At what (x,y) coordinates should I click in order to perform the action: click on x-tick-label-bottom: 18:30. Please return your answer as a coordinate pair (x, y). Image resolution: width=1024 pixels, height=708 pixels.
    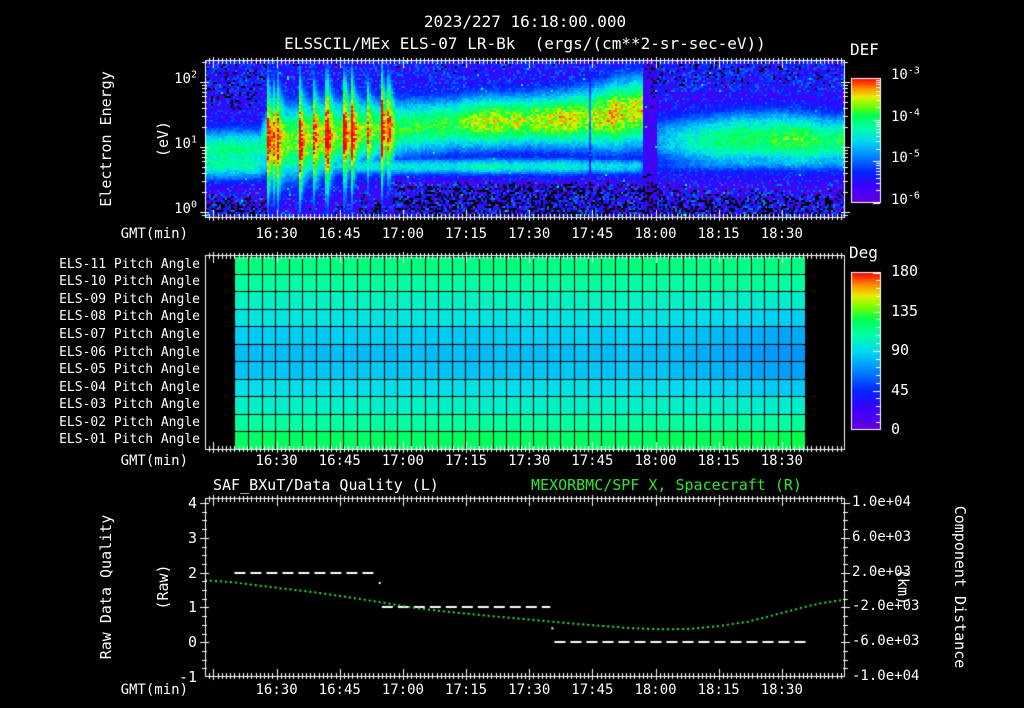
    Looking at the image, I should click on (781, 690).